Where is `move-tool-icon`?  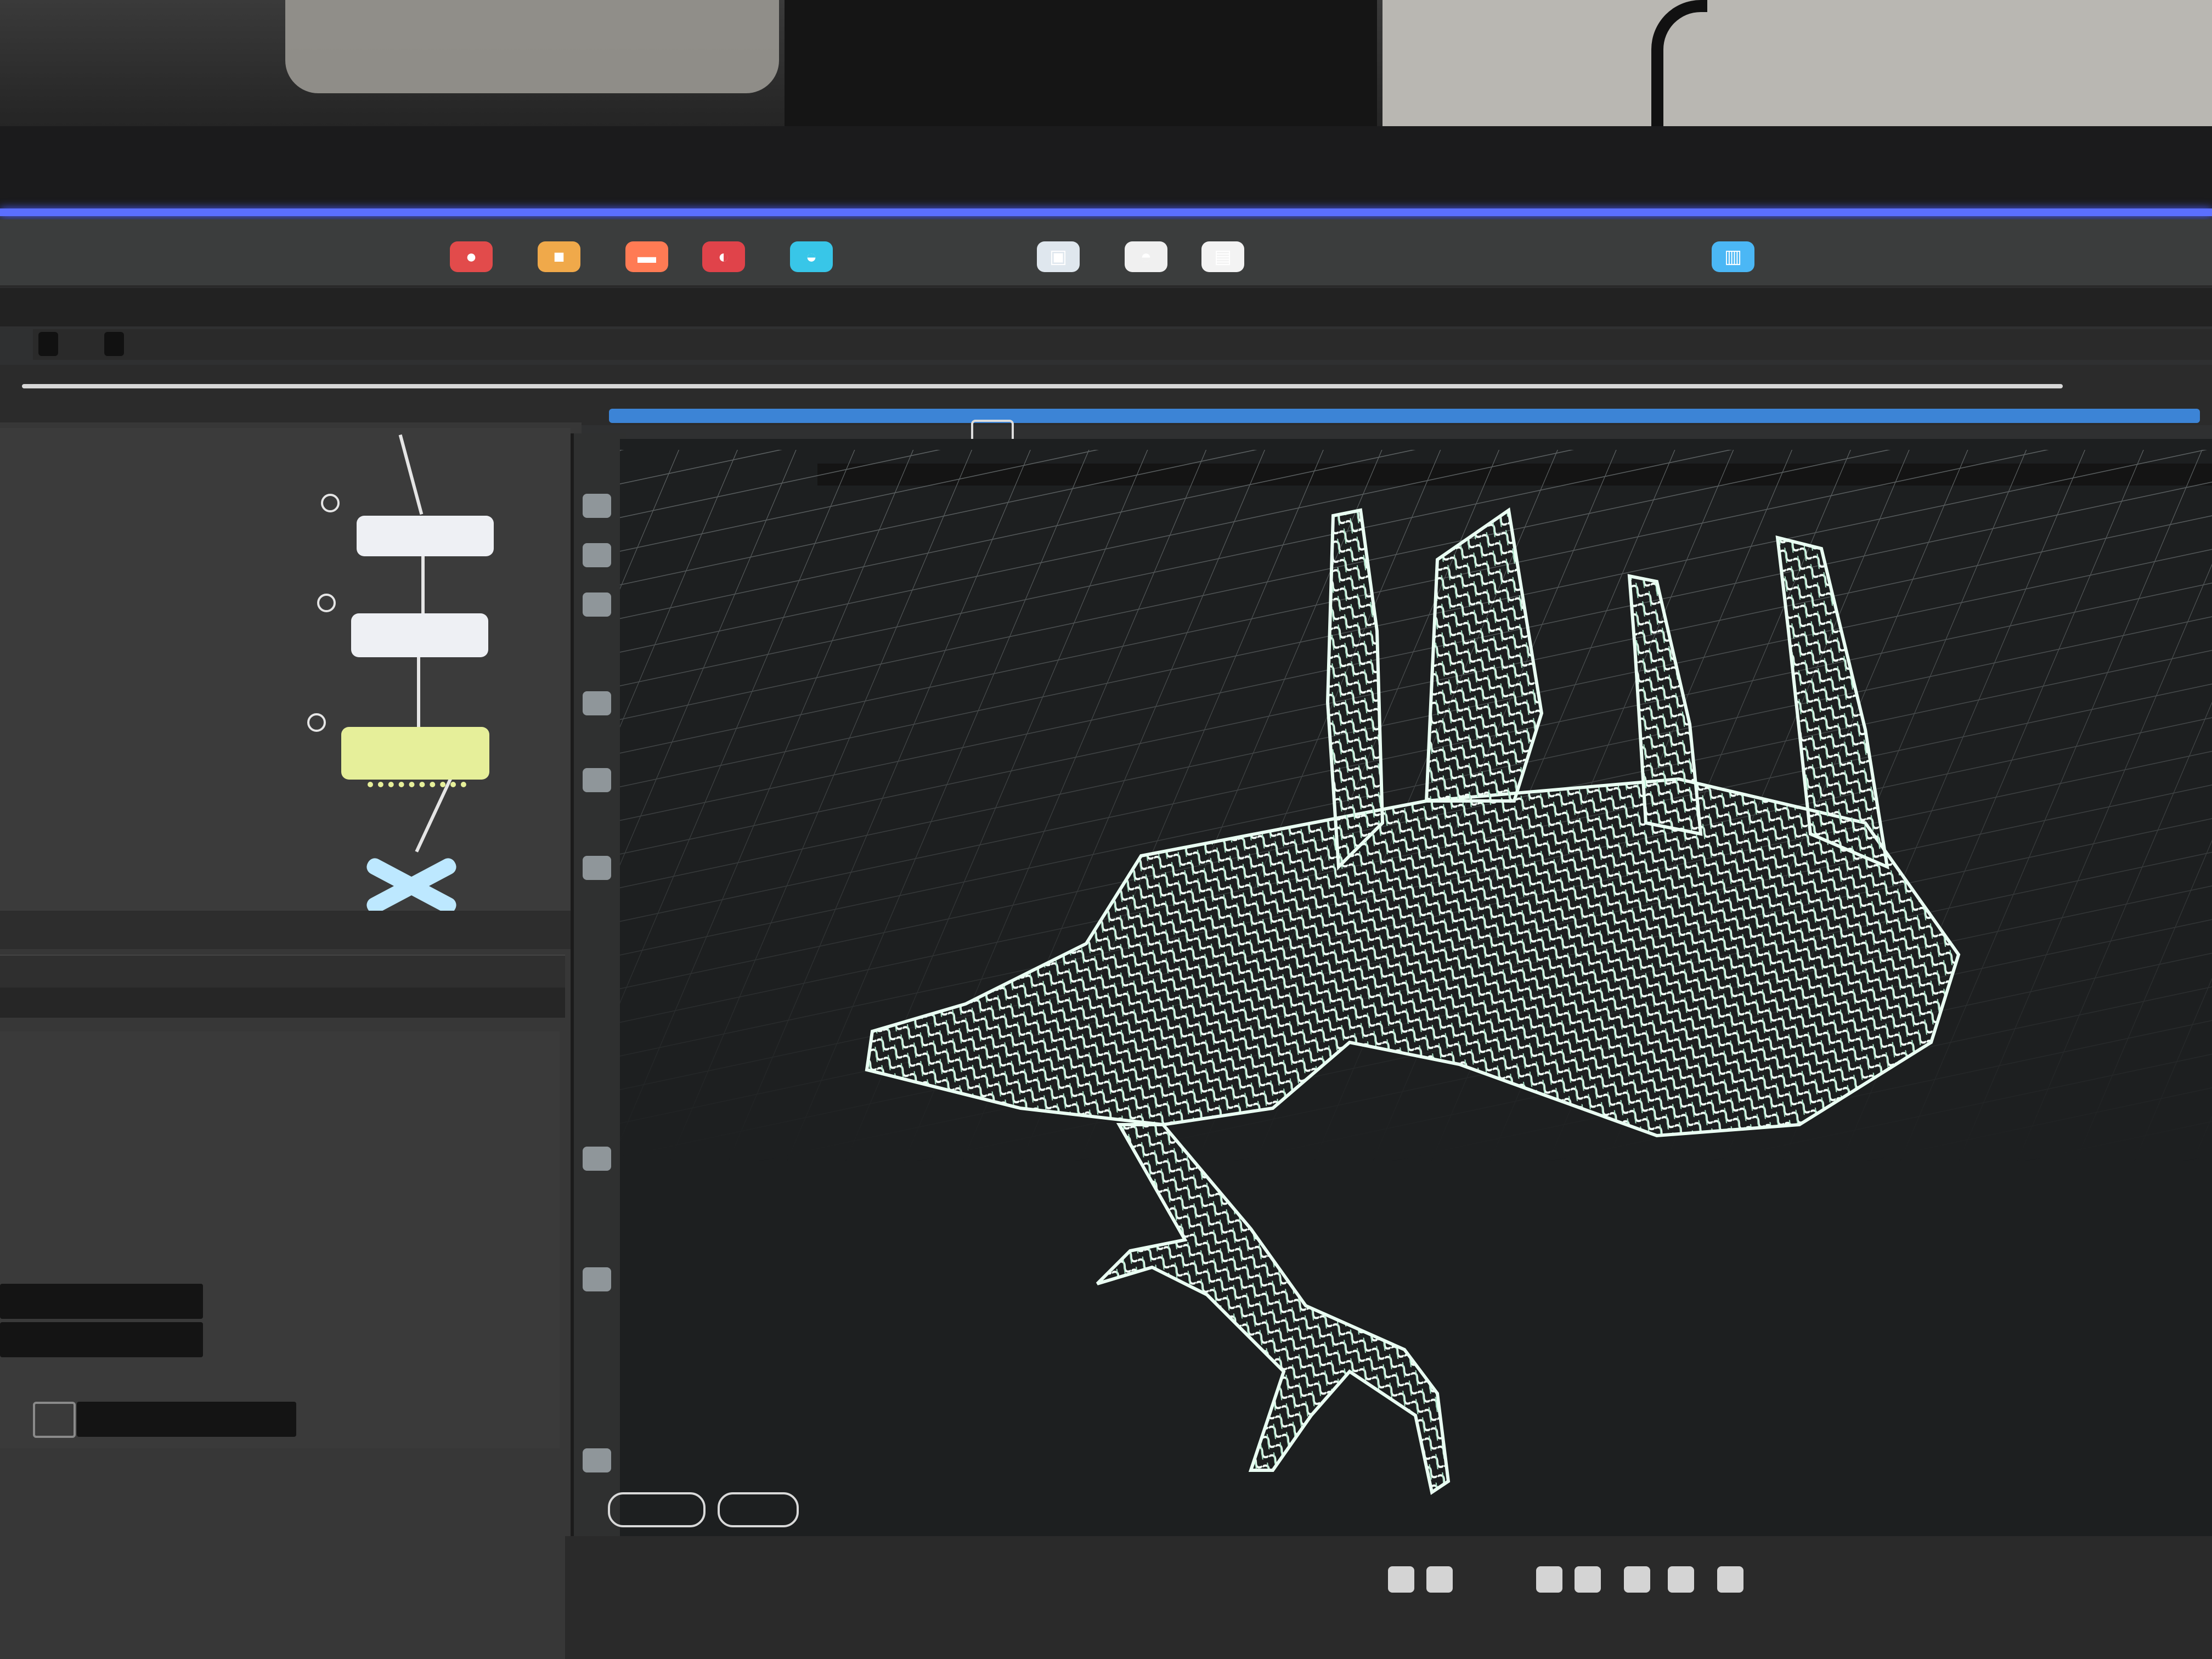
move-tool-icon is located at coordinates (597, 555).